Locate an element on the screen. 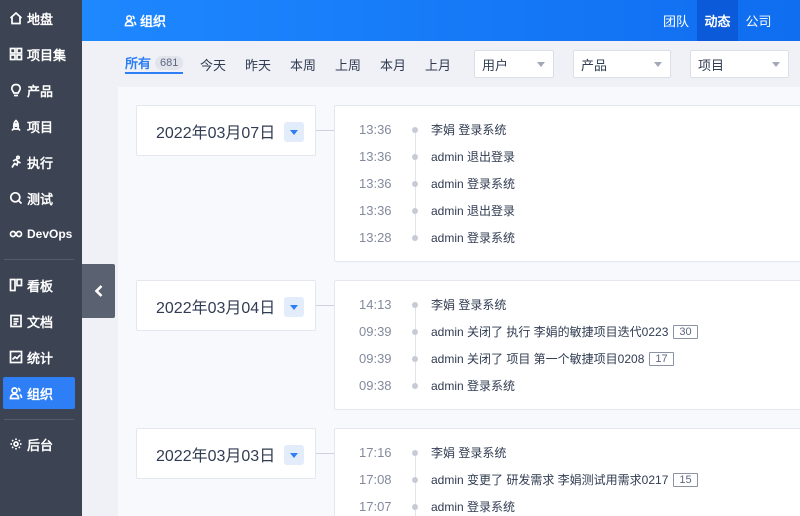 The width and height of the screenshot is (800, 516). filter-today: 今天 is located at coordinates (213, 64).